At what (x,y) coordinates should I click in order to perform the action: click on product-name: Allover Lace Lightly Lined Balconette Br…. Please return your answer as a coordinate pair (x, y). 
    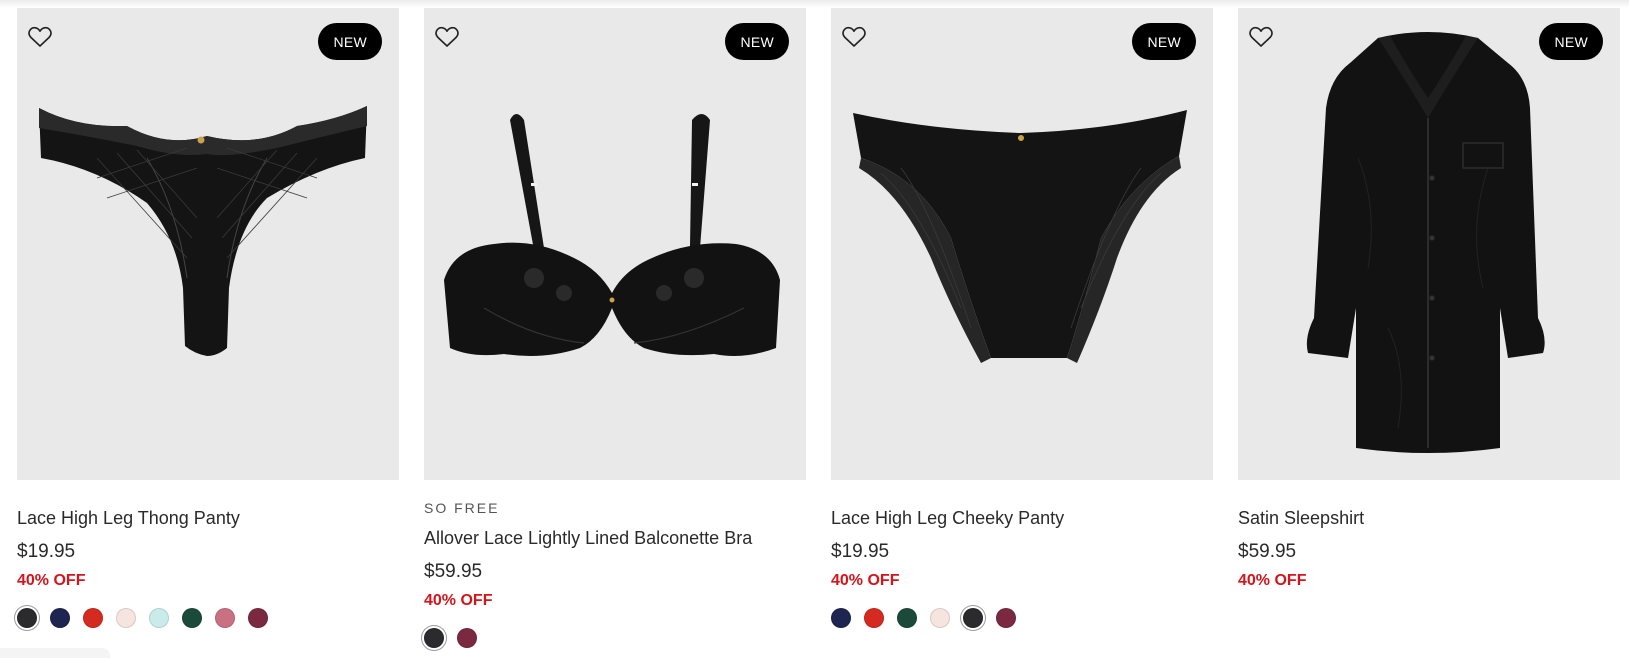
    Looking at the image, I should click on (615, 538).